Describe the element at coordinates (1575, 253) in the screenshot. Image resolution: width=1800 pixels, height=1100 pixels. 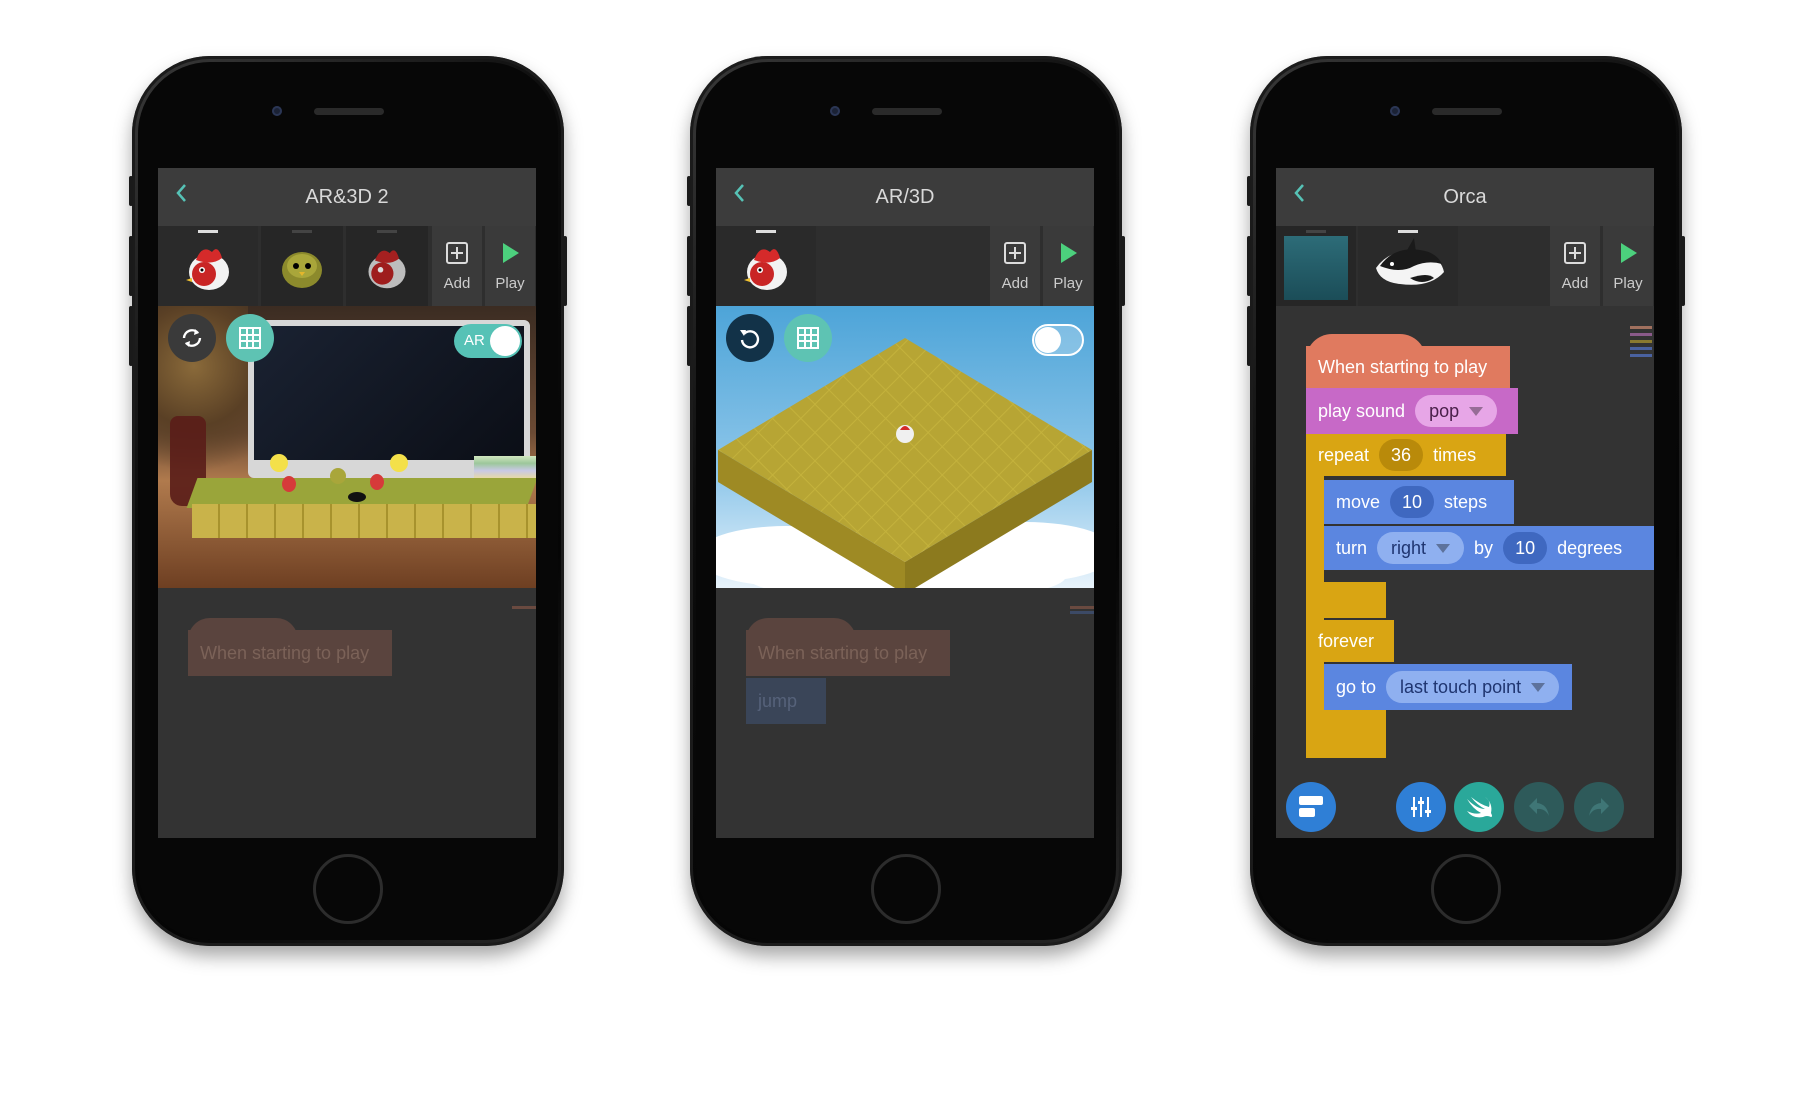
I see `plus-icon` at that location.